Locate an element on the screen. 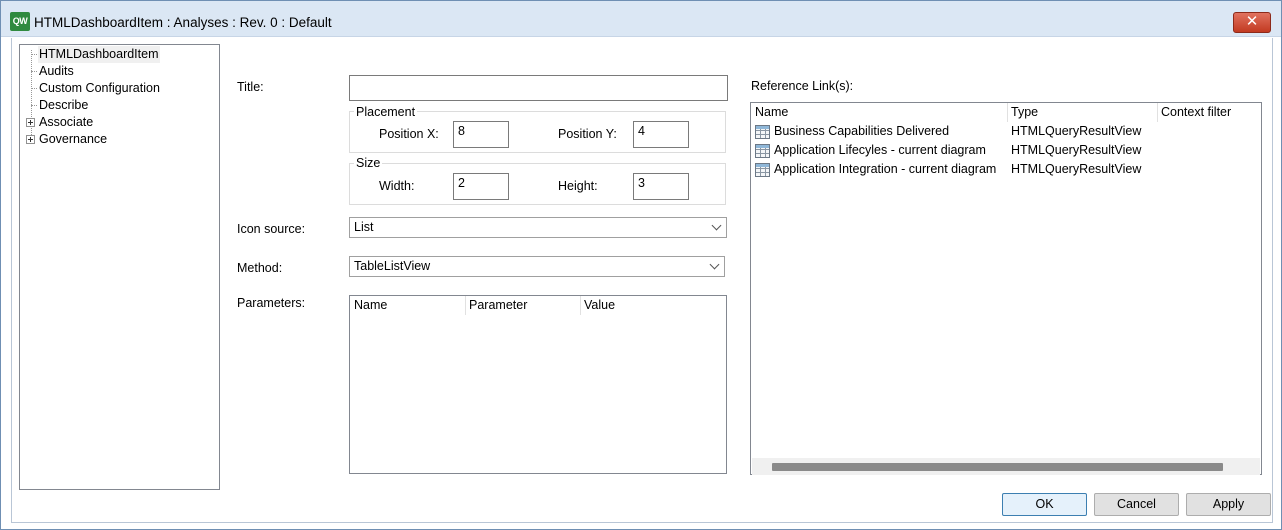  position-x-label: Position X: is located at coordinates (409, 134).